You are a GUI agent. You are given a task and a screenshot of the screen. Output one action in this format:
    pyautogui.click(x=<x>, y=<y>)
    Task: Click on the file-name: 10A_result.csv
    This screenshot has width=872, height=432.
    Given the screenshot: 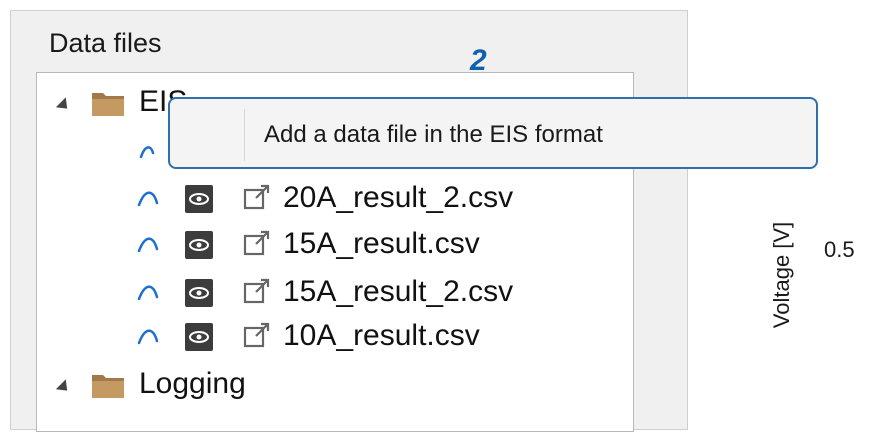 What is the action you would take?
    pyautogui.click(x=381, y=335)
    